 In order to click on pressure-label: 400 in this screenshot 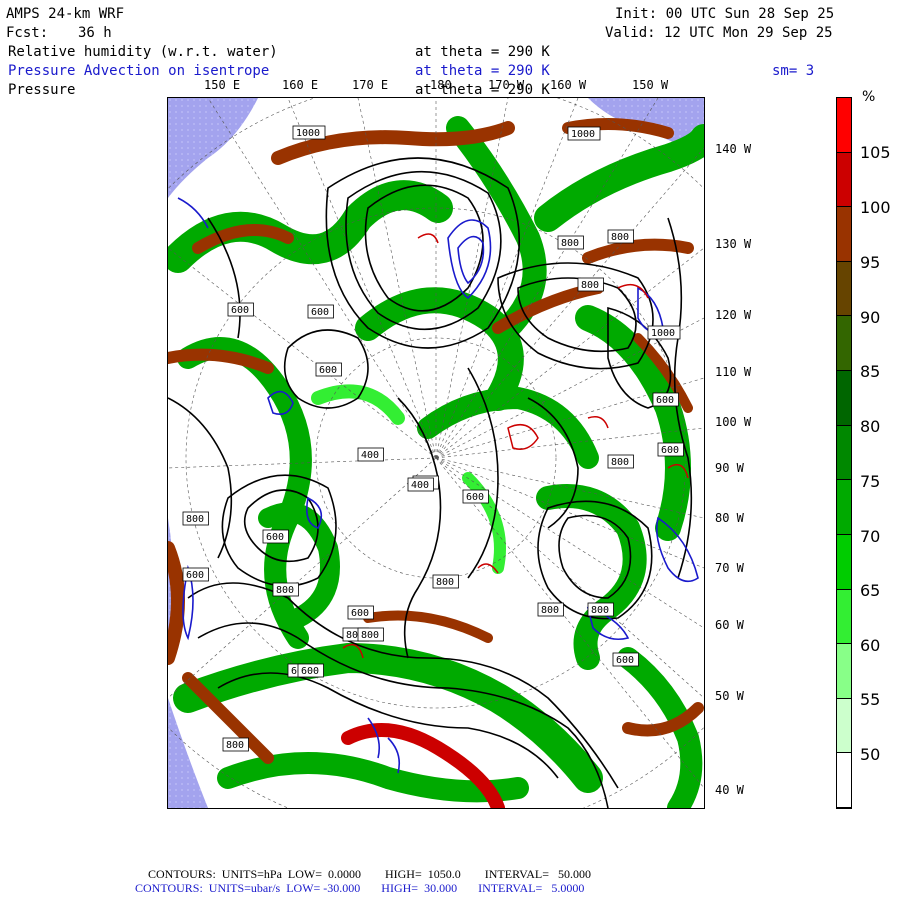, I will do `click(370, 454)`.